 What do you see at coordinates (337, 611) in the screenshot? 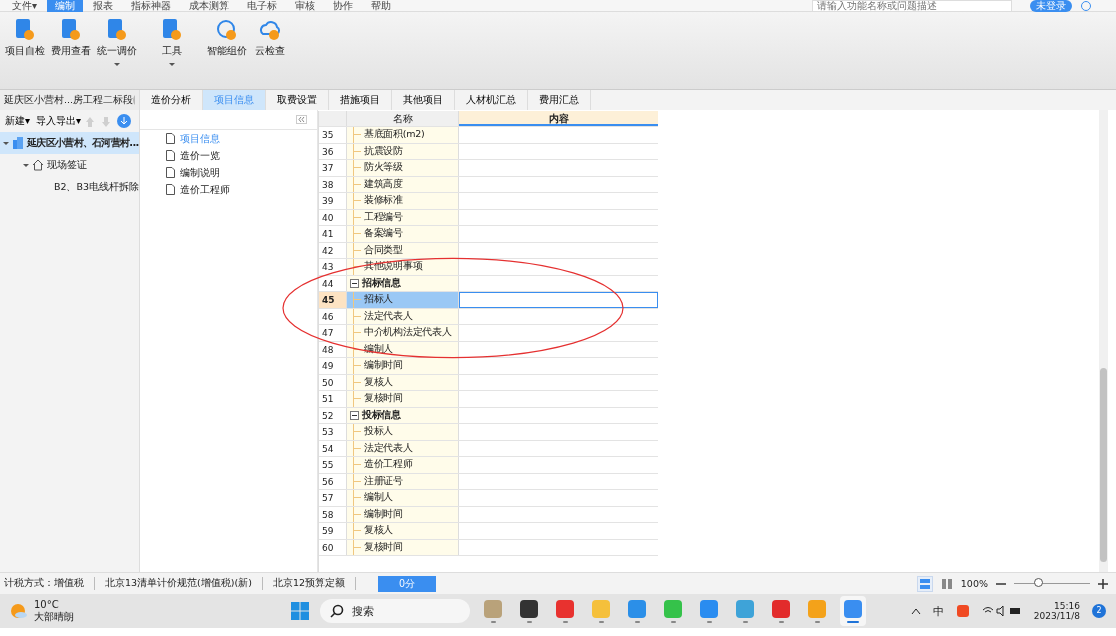
I see `search-icon` at bounding box center [337, 611].